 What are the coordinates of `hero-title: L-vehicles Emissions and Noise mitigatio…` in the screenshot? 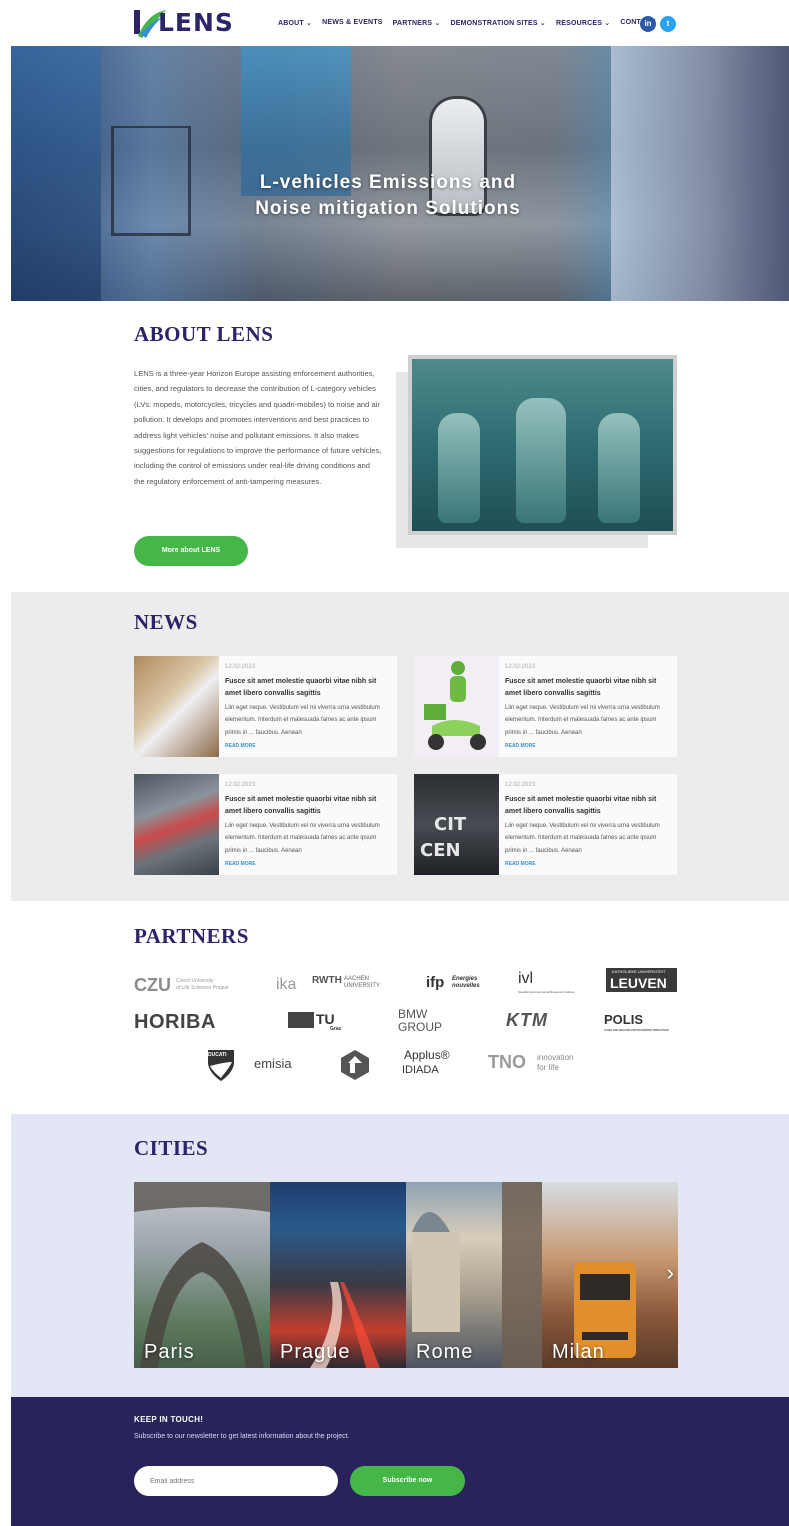 It's located at (388, 196).